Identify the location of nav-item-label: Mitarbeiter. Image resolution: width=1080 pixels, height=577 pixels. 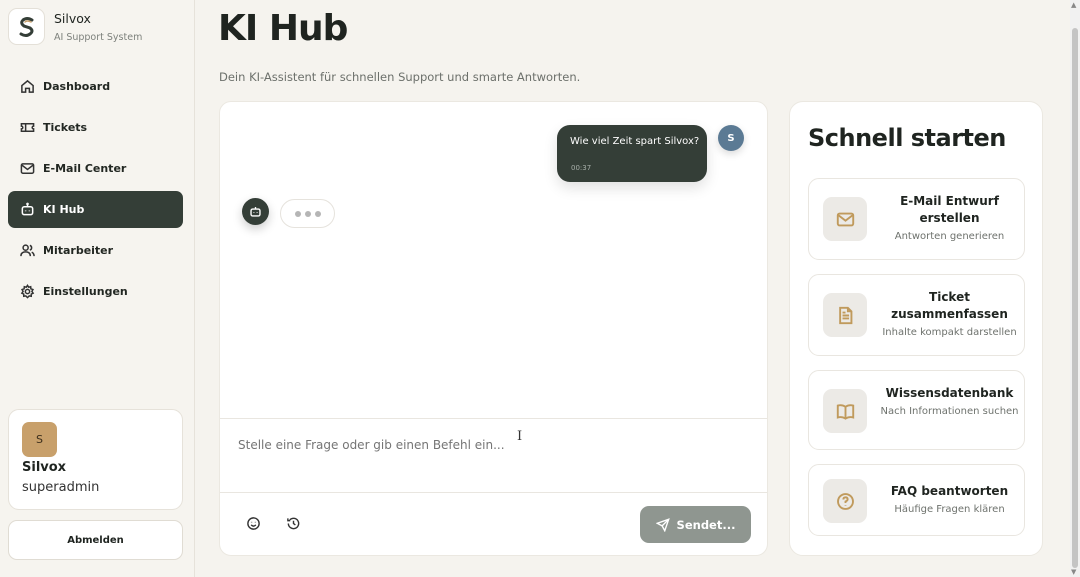
(78, 250).